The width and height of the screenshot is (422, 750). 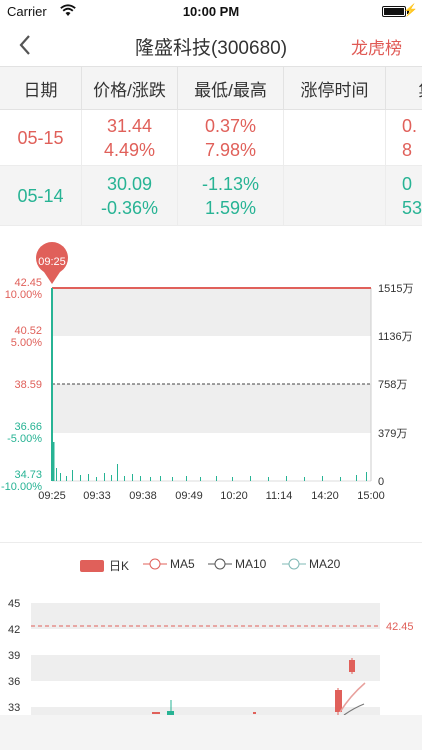 What do you see at coordinates (410, 125) in the screenshot?
I see `row-auction-top: 0.` at bounding box center [410, 125].